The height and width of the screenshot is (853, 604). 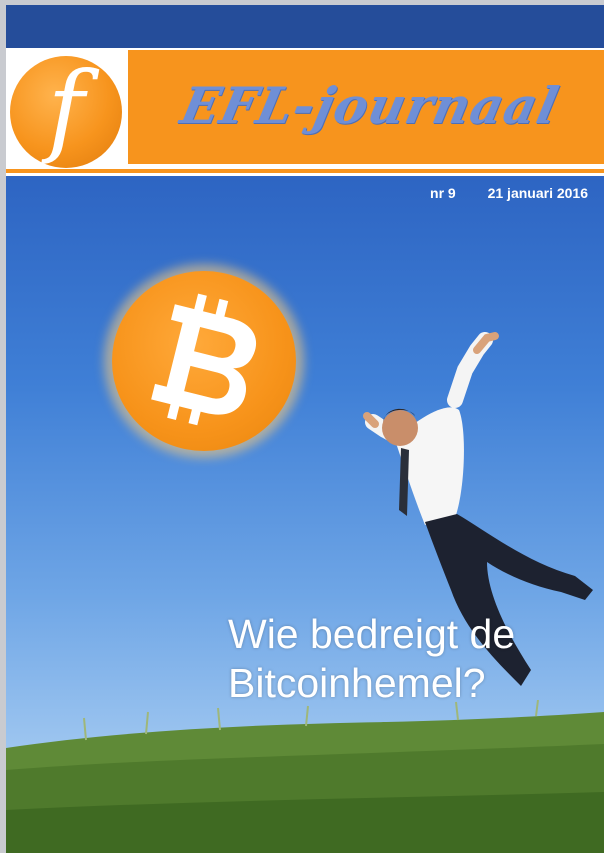 What do you see at coordinates (537, 193) in the screenshot?
I see `issue-date: 21 januari 2016` at bounding box center [537, 193].